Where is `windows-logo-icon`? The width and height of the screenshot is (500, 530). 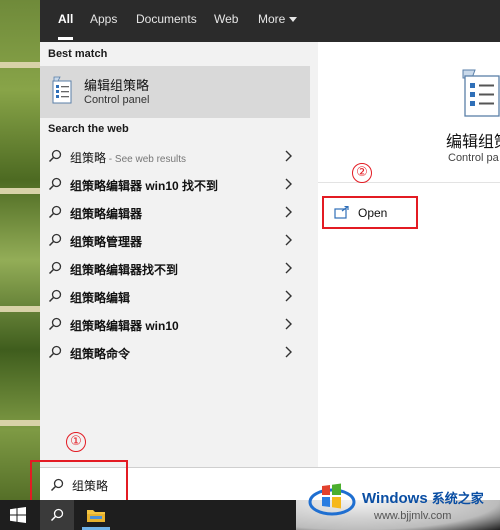
windows-logo-icon is located at coordinates (332, 499).